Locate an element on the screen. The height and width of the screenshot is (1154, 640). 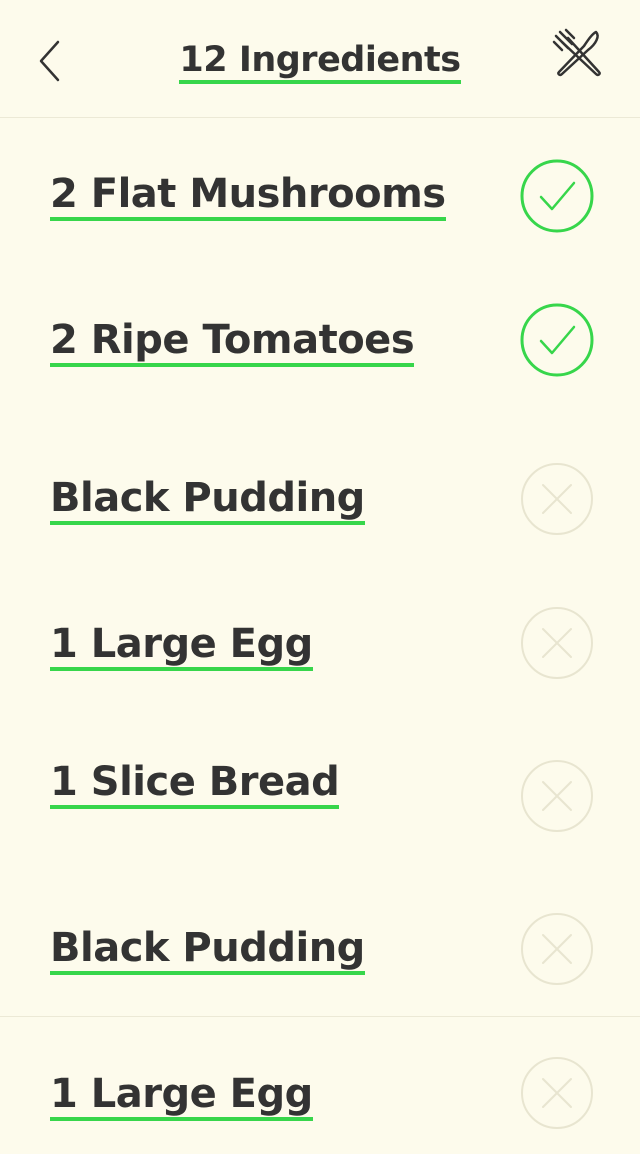
ingredient-item: 1 Slice Bread is located at coordinates (320, 782).